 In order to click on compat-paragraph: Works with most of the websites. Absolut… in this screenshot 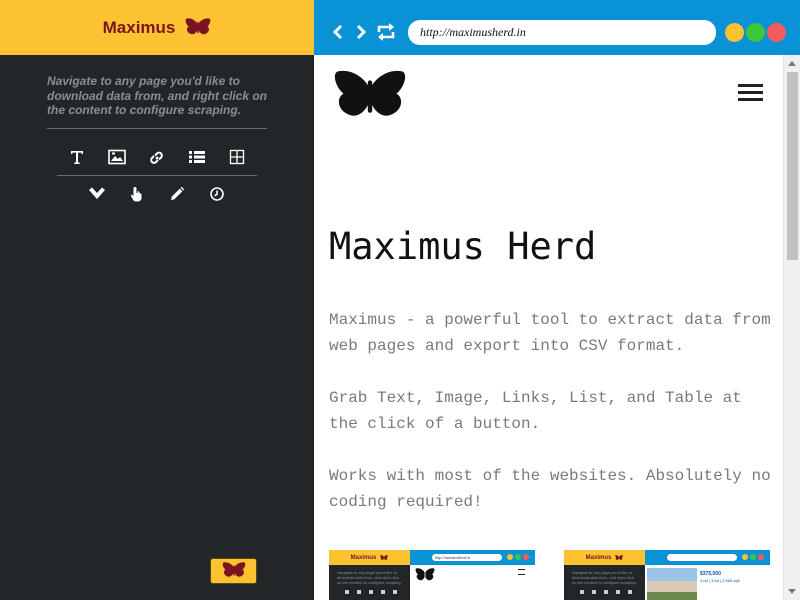, I will do `click(550, 489)`.